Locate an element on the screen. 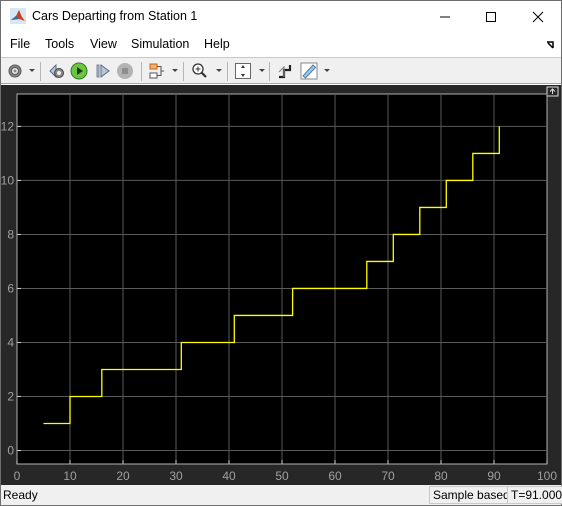 The image size is (562, 506). trigger-icon is located at coordinates (285, 72).